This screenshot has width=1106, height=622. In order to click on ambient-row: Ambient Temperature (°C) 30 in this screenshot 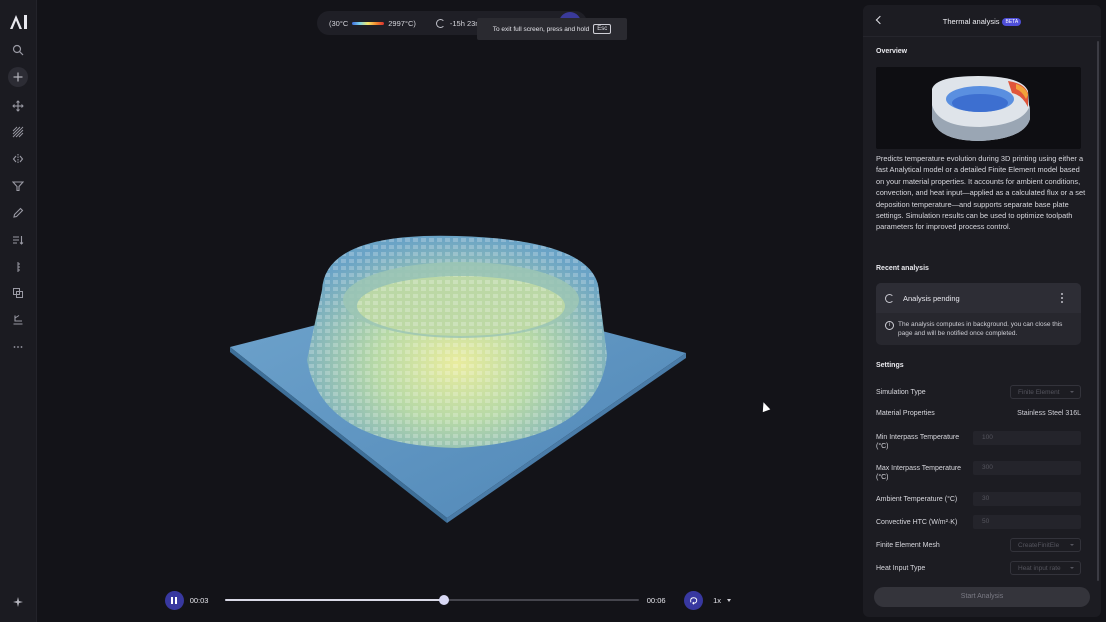, I will do `click(980, 500)`.